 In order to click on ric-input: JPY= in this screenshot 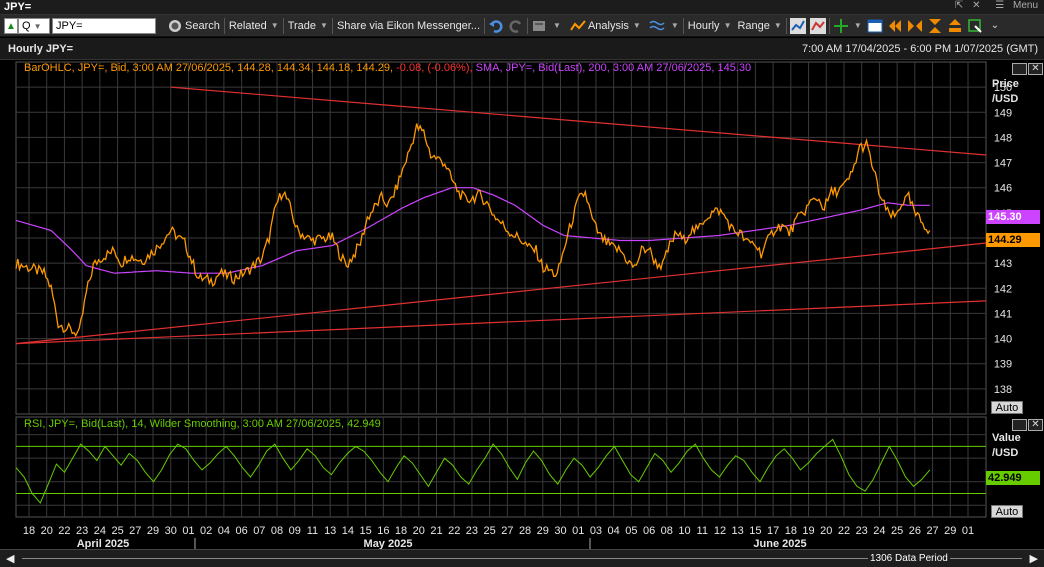, I will do `click(104, 25)`.